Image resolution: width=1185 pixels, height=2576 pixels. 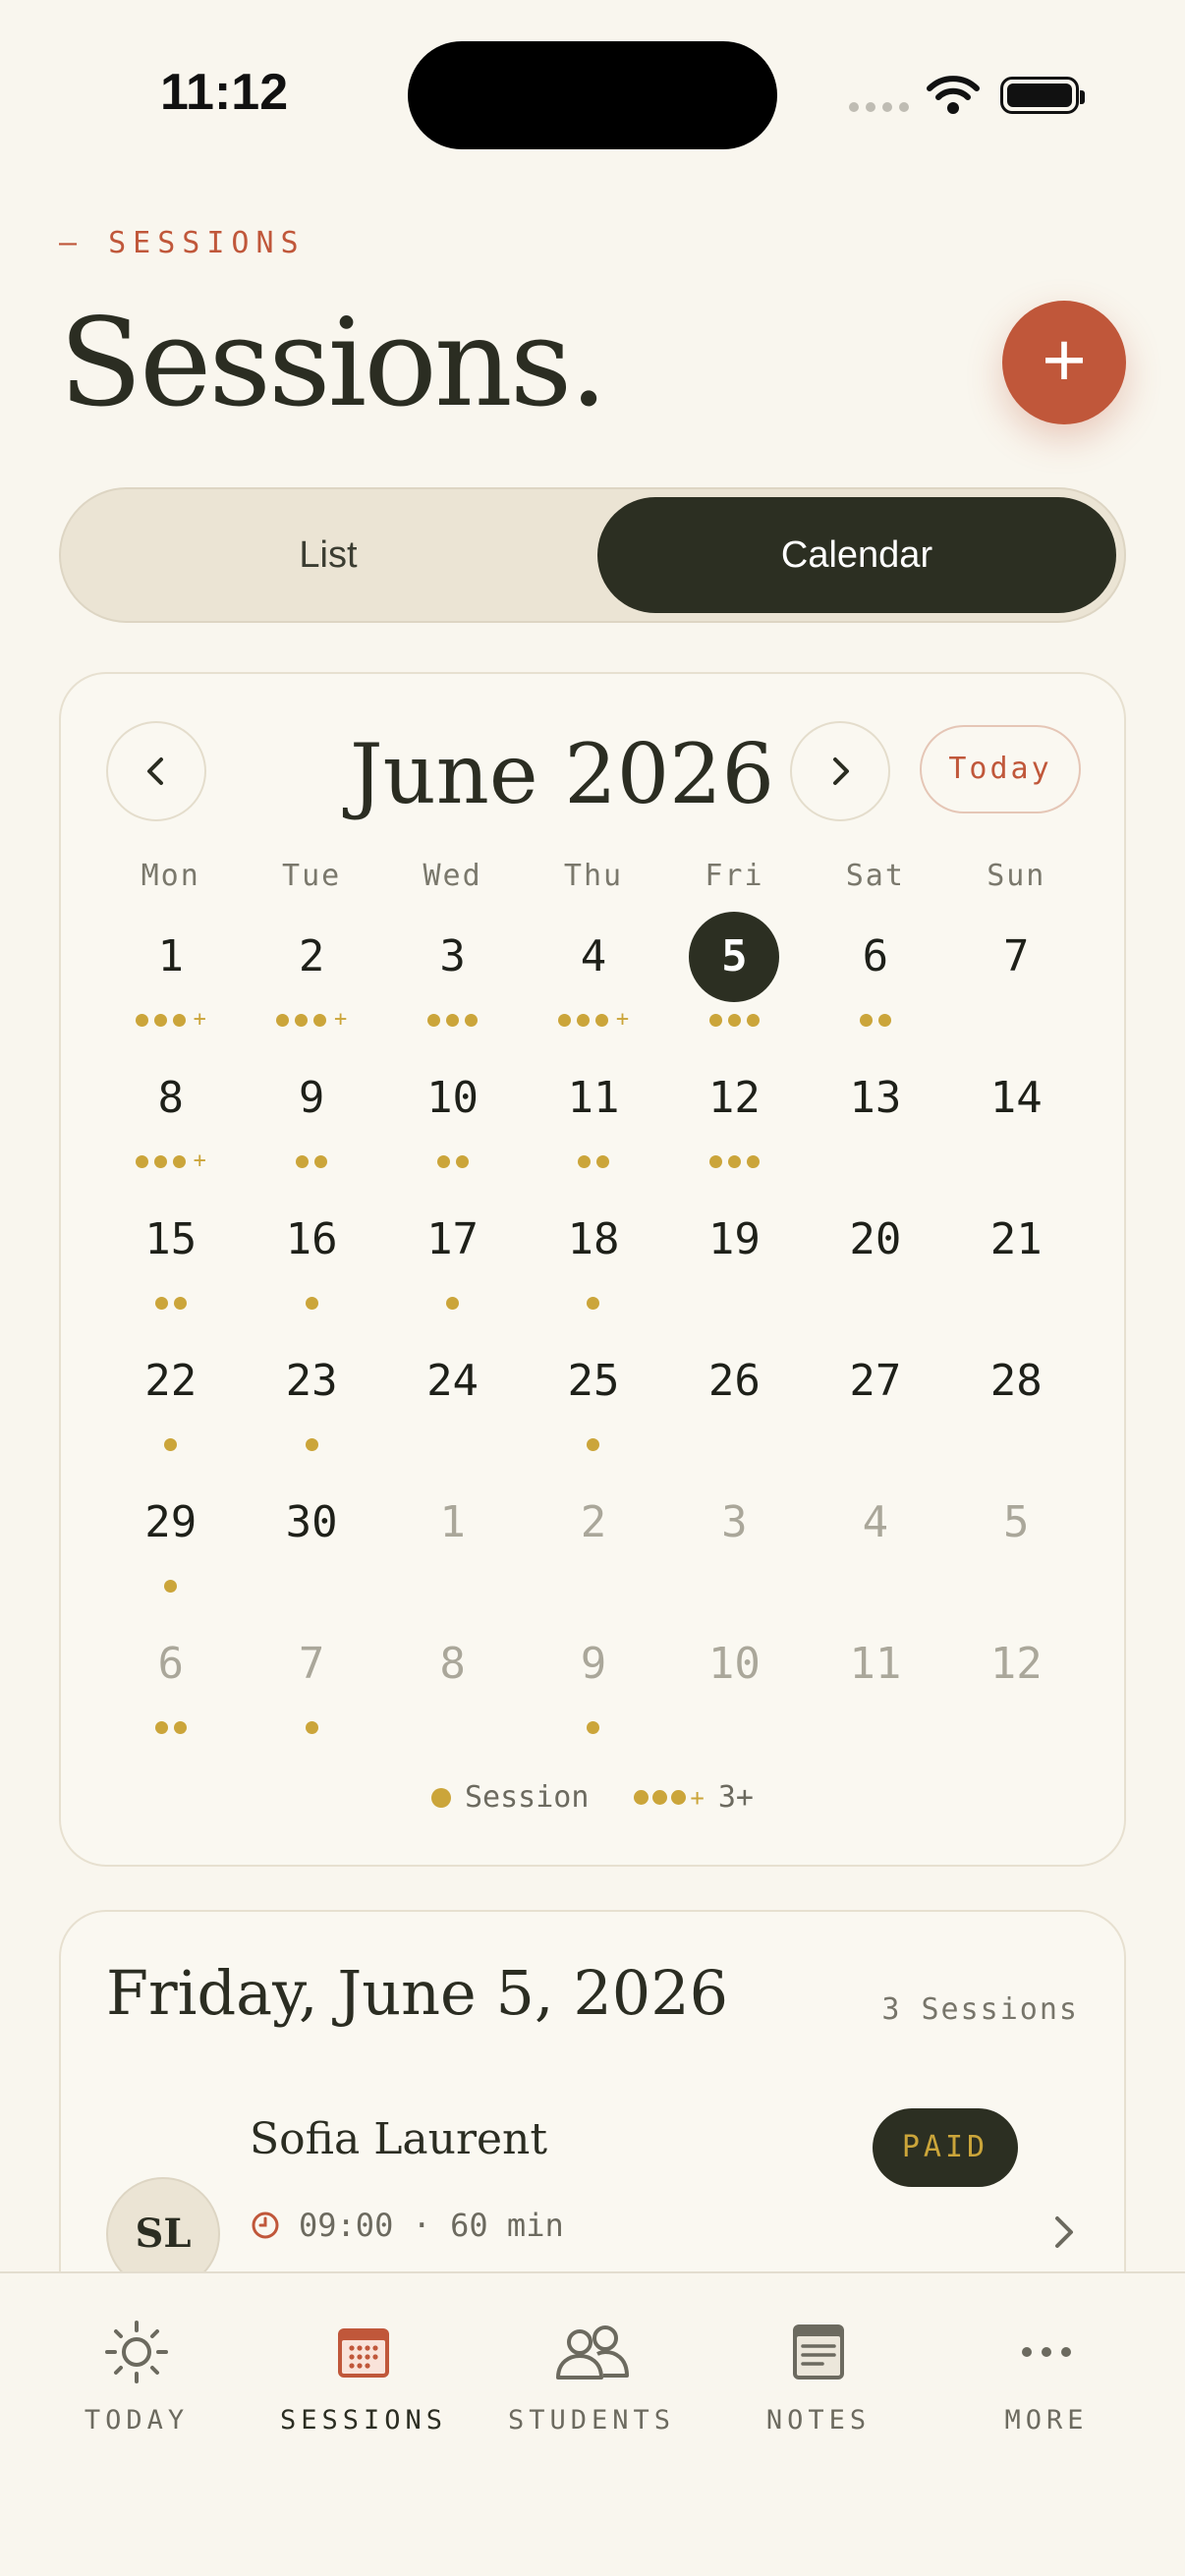 I want to click on day-number: 9, so click(x=312, y=1098).